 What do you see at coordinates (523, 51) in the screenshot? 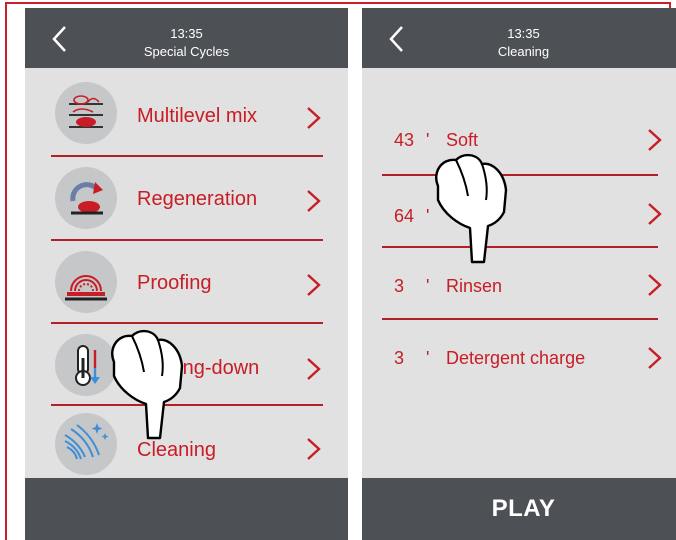
I see `screen-title: Cleaning` at bounding box center [523, 51].